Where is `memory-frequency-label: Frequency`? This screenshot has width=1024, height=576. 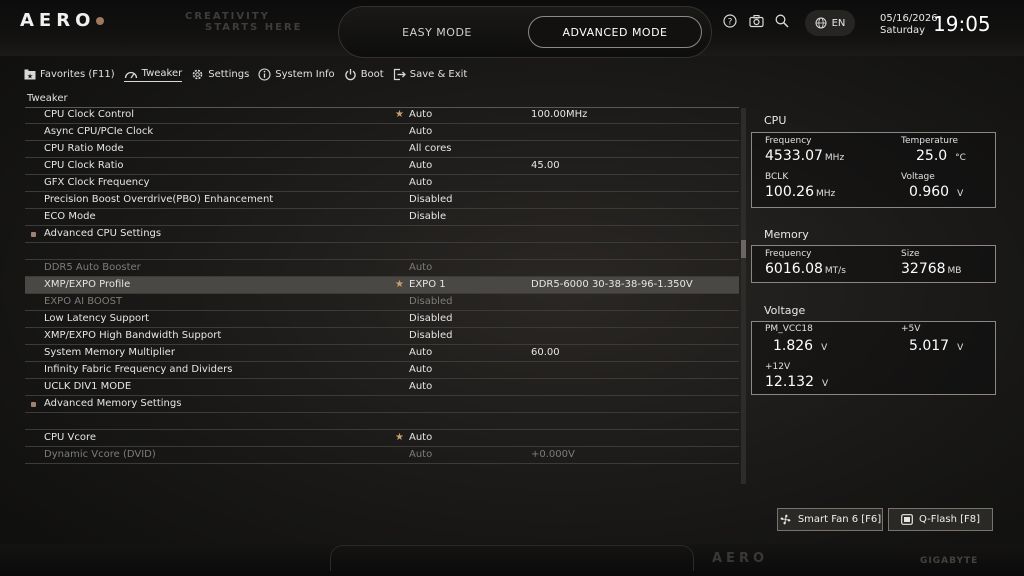 memory-frequency-label: Frequency is located at coordinates (788, 254).